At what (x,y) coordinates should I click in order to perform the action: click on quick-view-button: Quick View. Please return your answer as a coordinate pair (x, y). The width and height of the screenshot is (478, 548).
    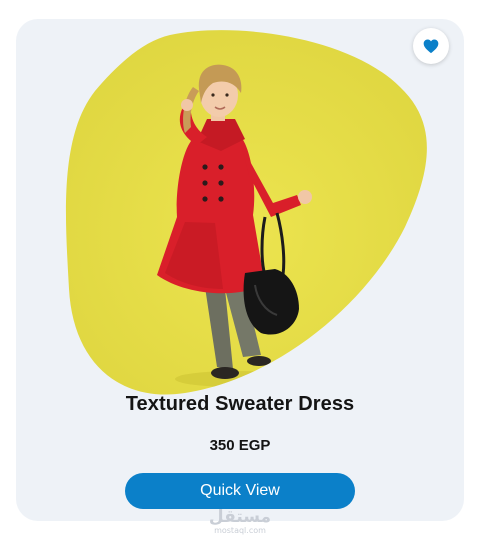
    Looking at the image, I should click on (240, 491).